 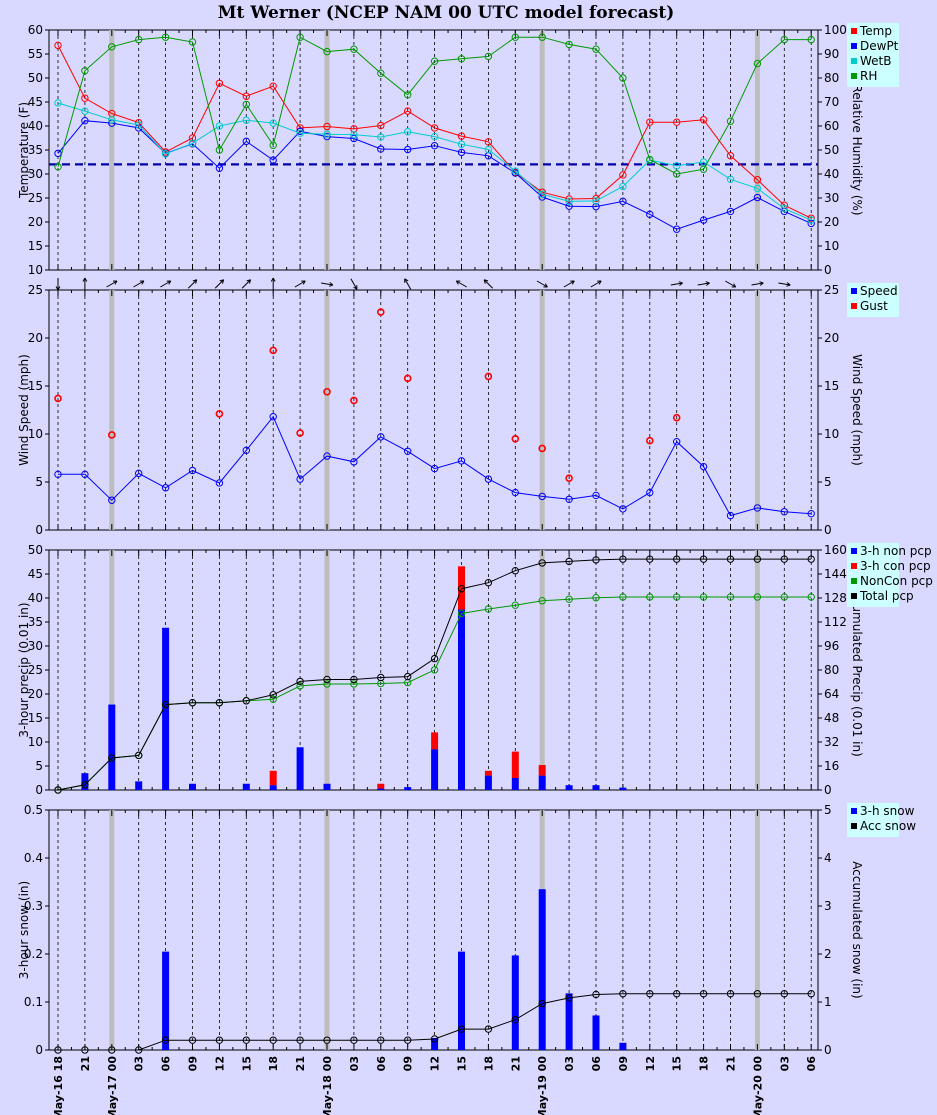 I want to click on y2-tick-label: 2, so click(x=828, y=954).